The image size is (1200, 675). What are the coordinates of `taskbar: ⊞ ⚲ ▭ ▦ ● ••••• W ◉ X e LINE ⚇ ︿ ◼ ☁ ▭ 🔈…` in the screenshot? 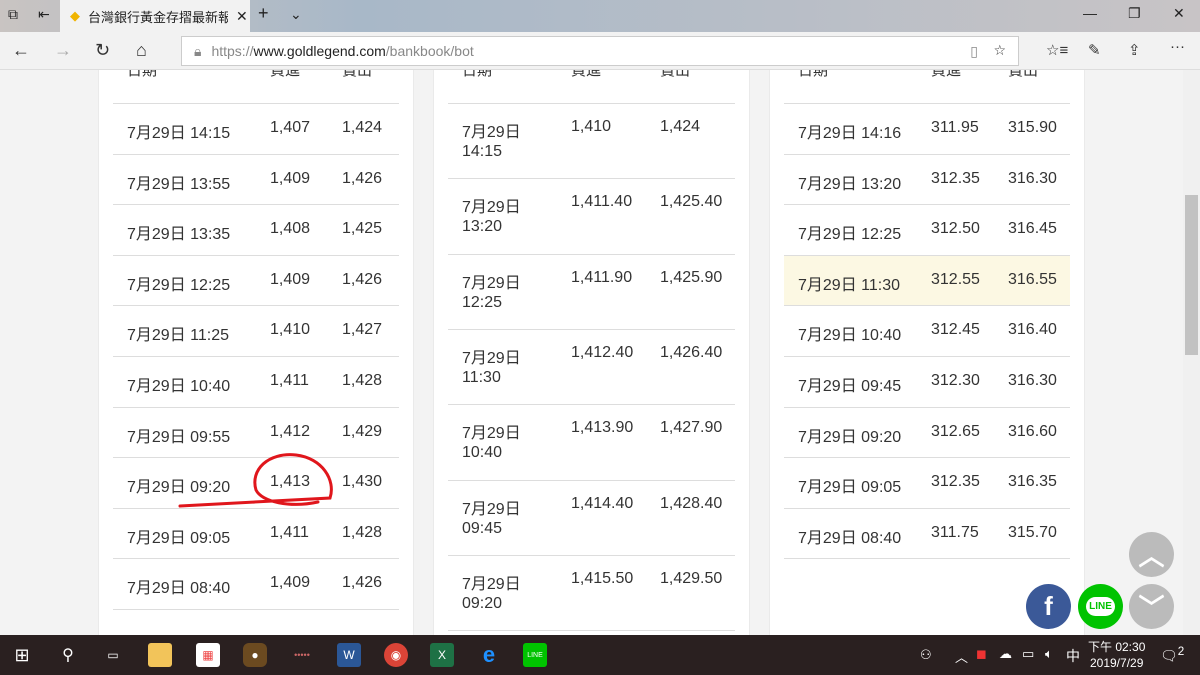 It's located at (600, 655).